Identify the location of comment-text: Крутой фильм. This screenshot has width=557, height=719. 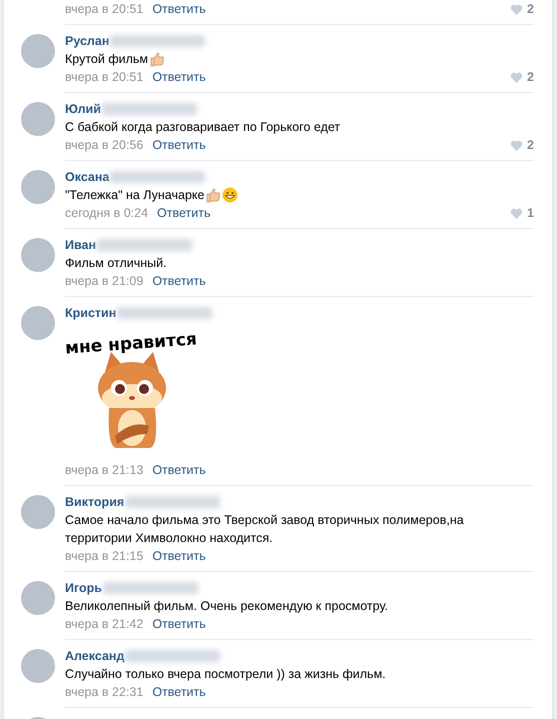
(106, 59).